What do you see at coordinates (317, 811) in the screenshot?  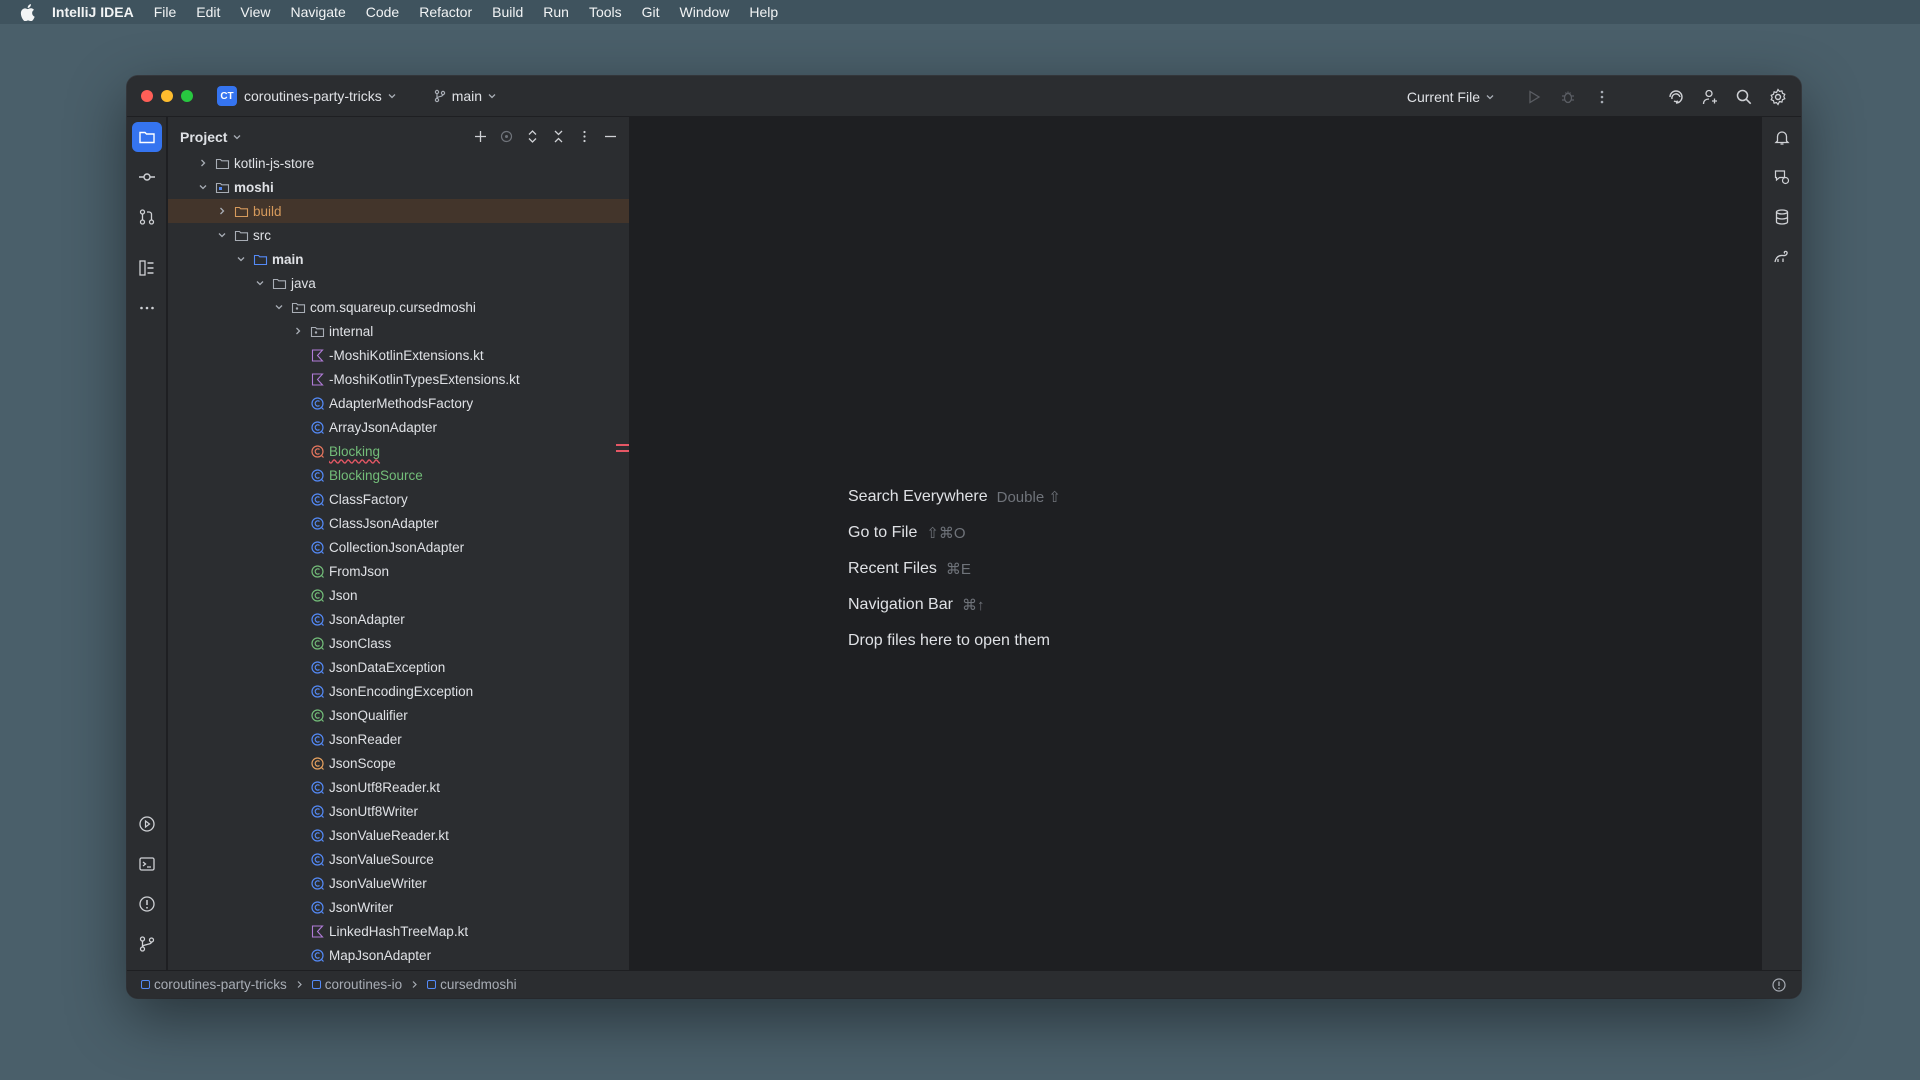 I see `class-icon` at bounding box center [317, 811].